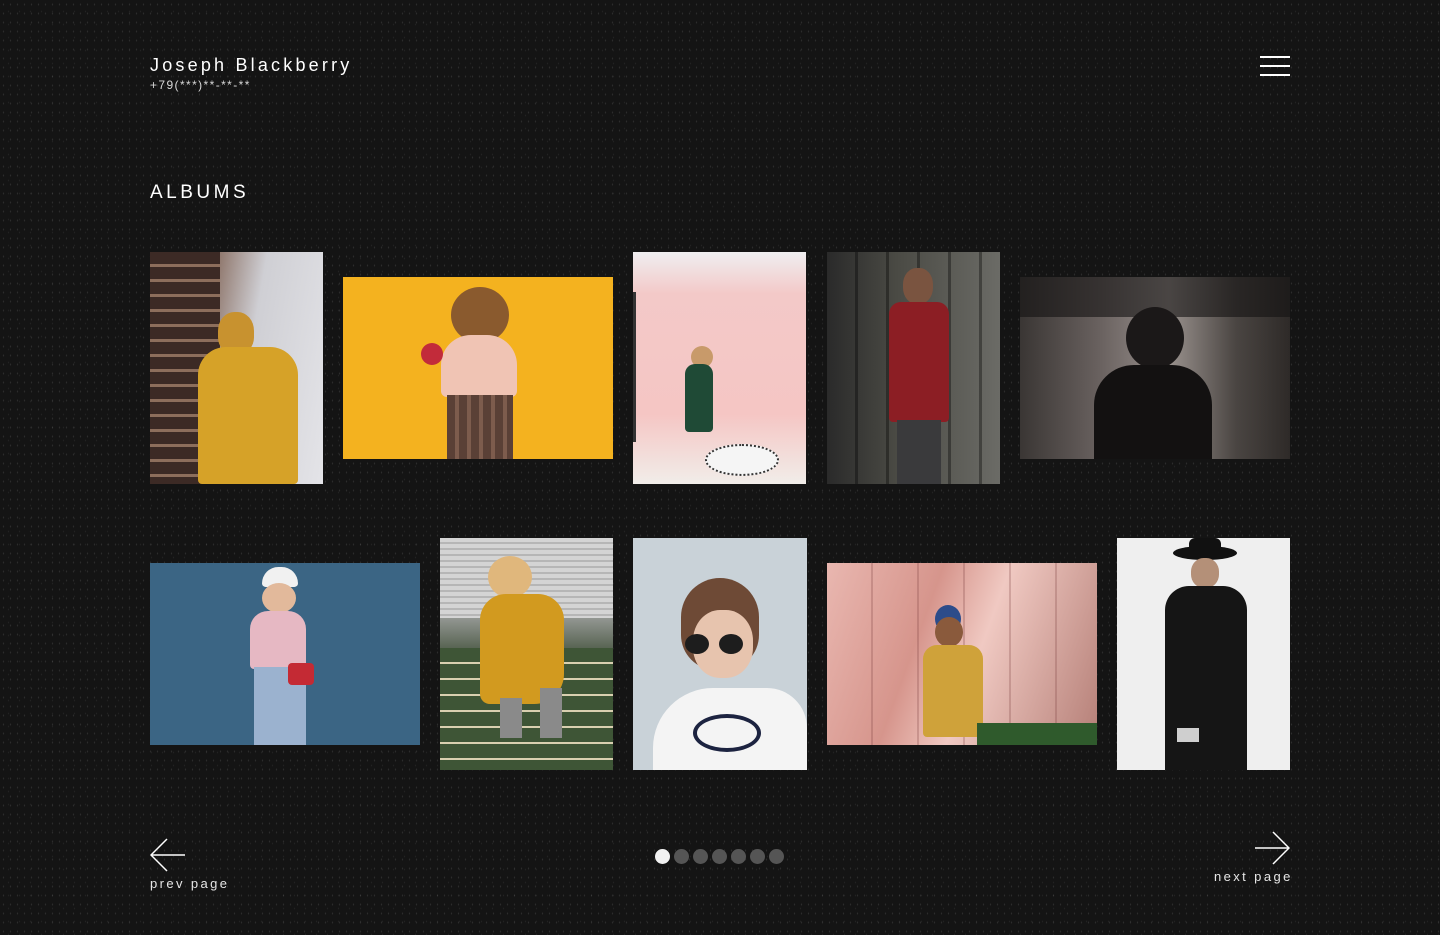  Describe the element at coordinates (200, 85) in the screenshot. I see `phone-number: +79(***)**-**-**` at that location.